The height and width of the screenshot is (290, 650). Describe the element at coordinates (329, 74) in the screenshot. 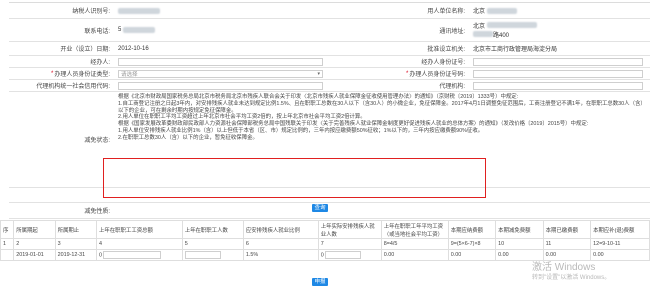

I see `form-row-id-type: 办理人员身份证类型: 请选择 ▾ 办理人员身份证号码:` at that location.